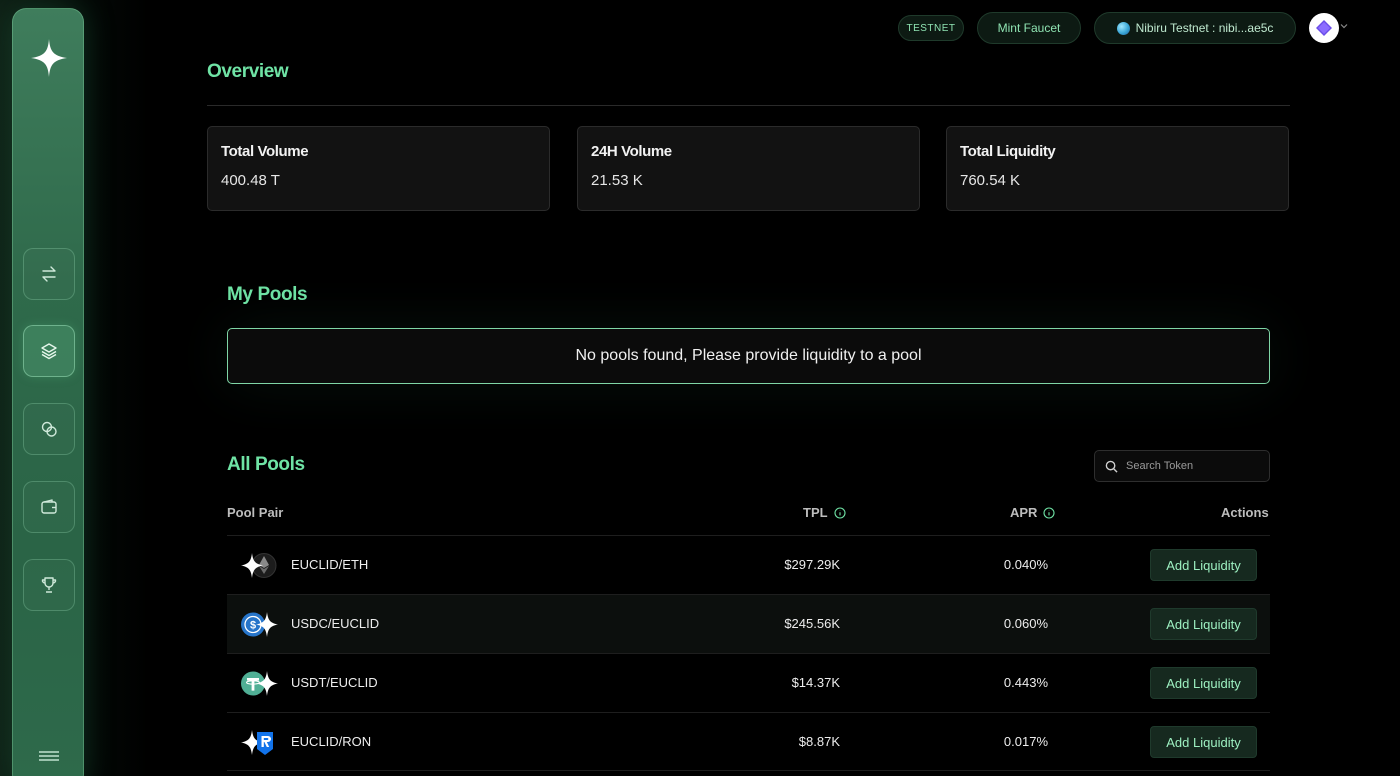  What do you see at coordinates (1029, 28) in the screenshot?
I see `mint-faucet-button: Mint Faucet` at bounding box center [1029, 28].